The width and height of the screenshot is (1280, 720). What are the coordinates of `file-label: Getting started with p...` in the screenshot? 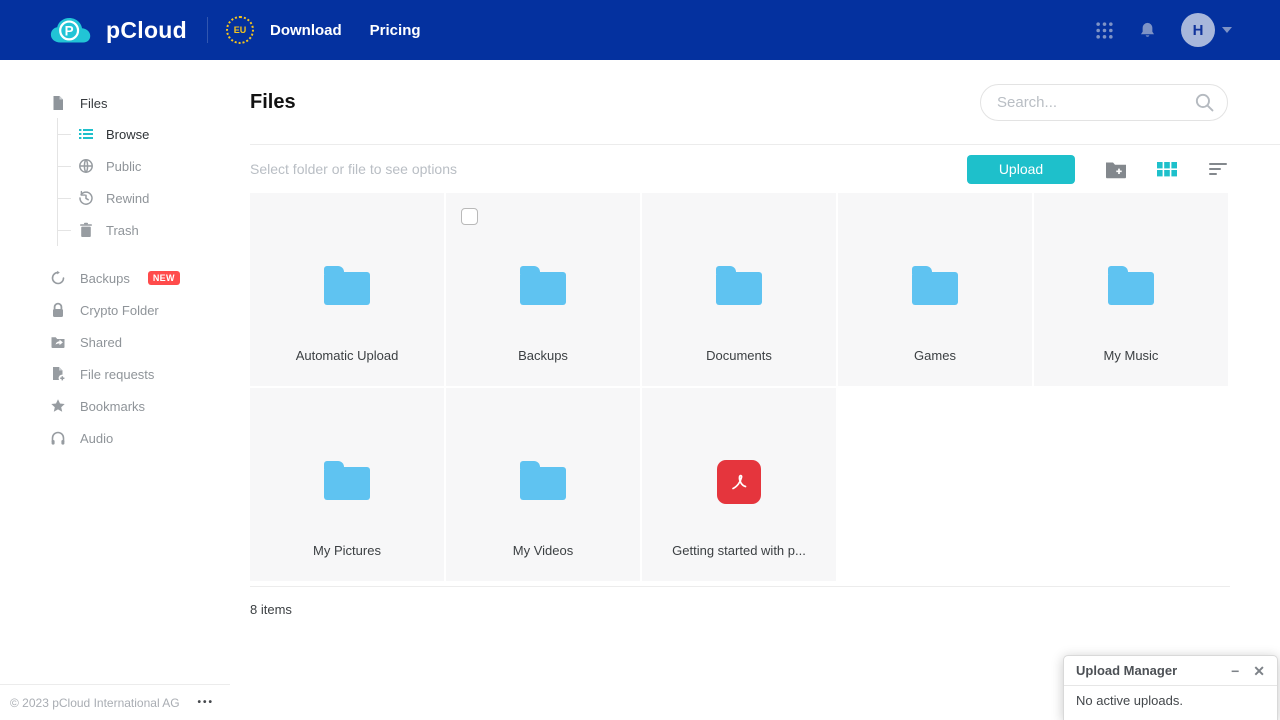 It's located at (739, 550).